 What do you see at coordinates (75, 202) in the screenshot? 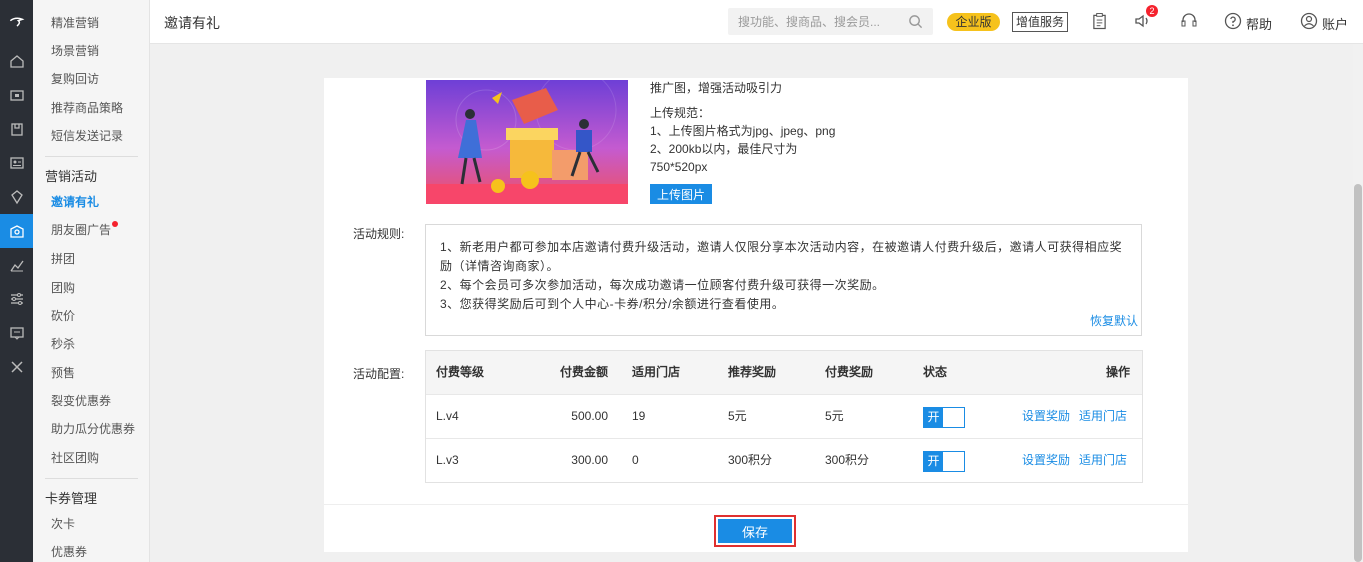
I see `submenu-item-invite-gift: 邀请有礼` at bounding box center [75, 202].